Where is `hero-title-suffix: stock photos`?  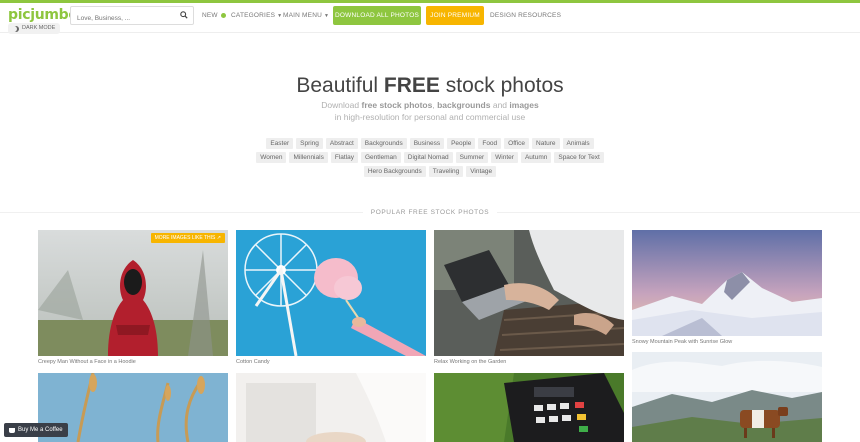 hero-title-suffix: stock photos is located at coordinates (504, 85).